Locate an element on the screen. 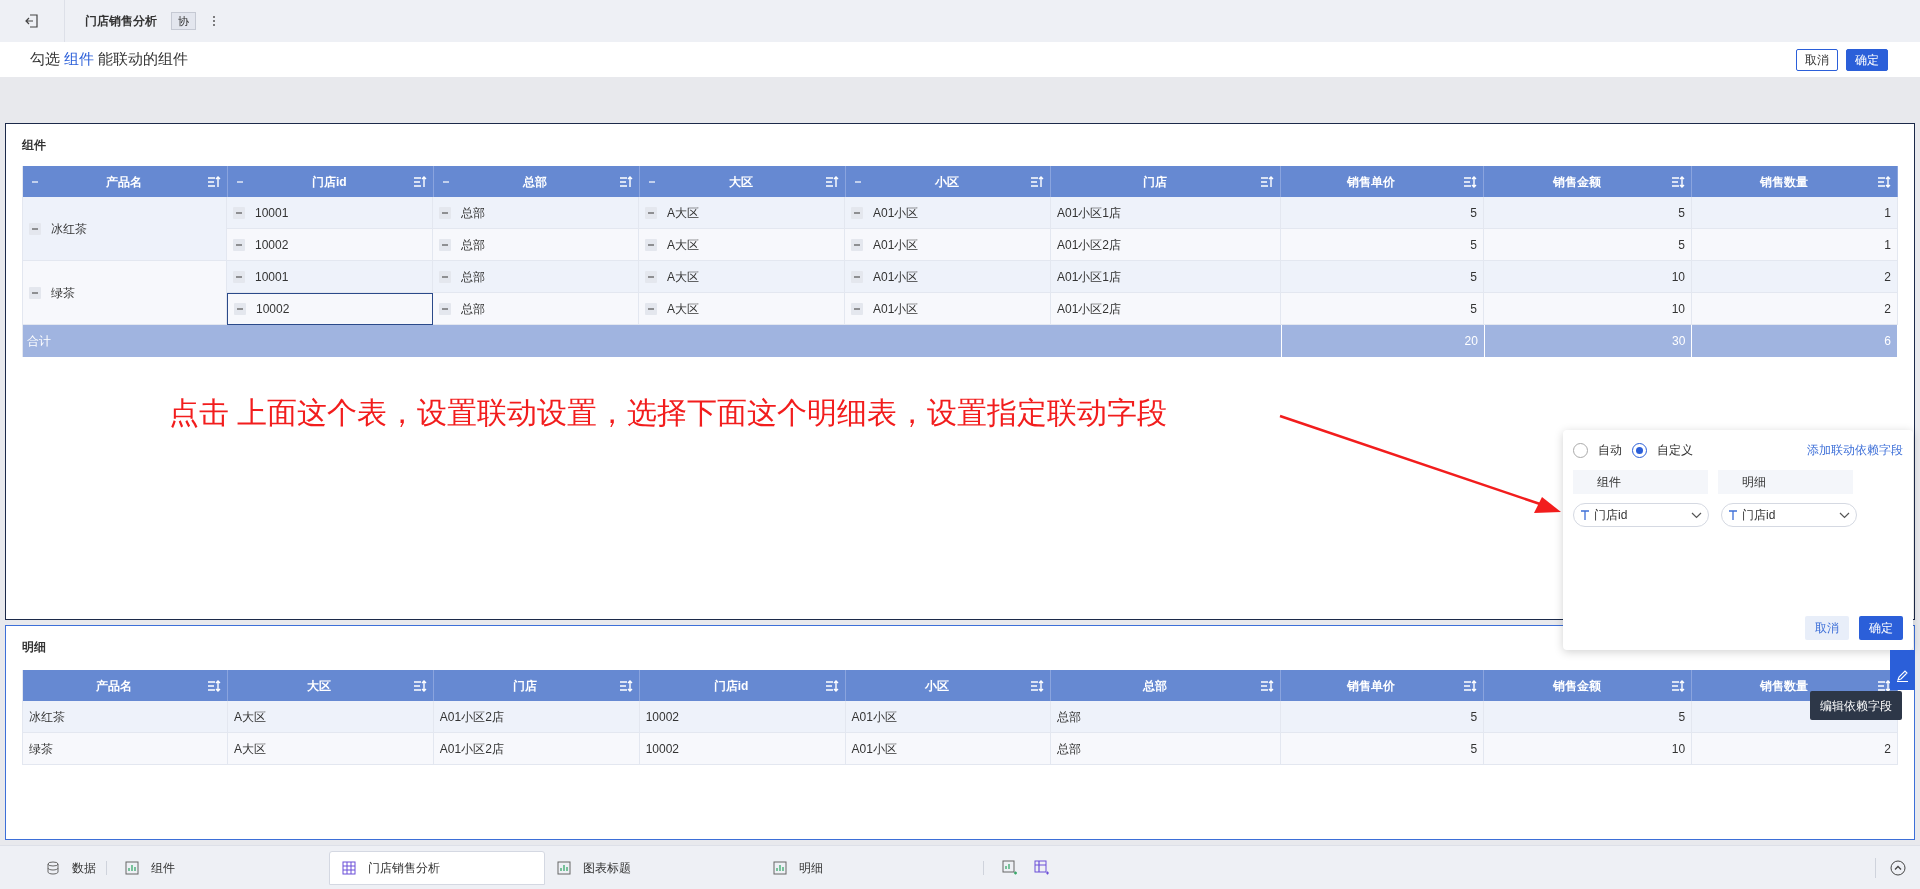 The image size is (1920, 889). hint-text: 勾选 组件 能联动的组件 is located at coordinates (109, 59).